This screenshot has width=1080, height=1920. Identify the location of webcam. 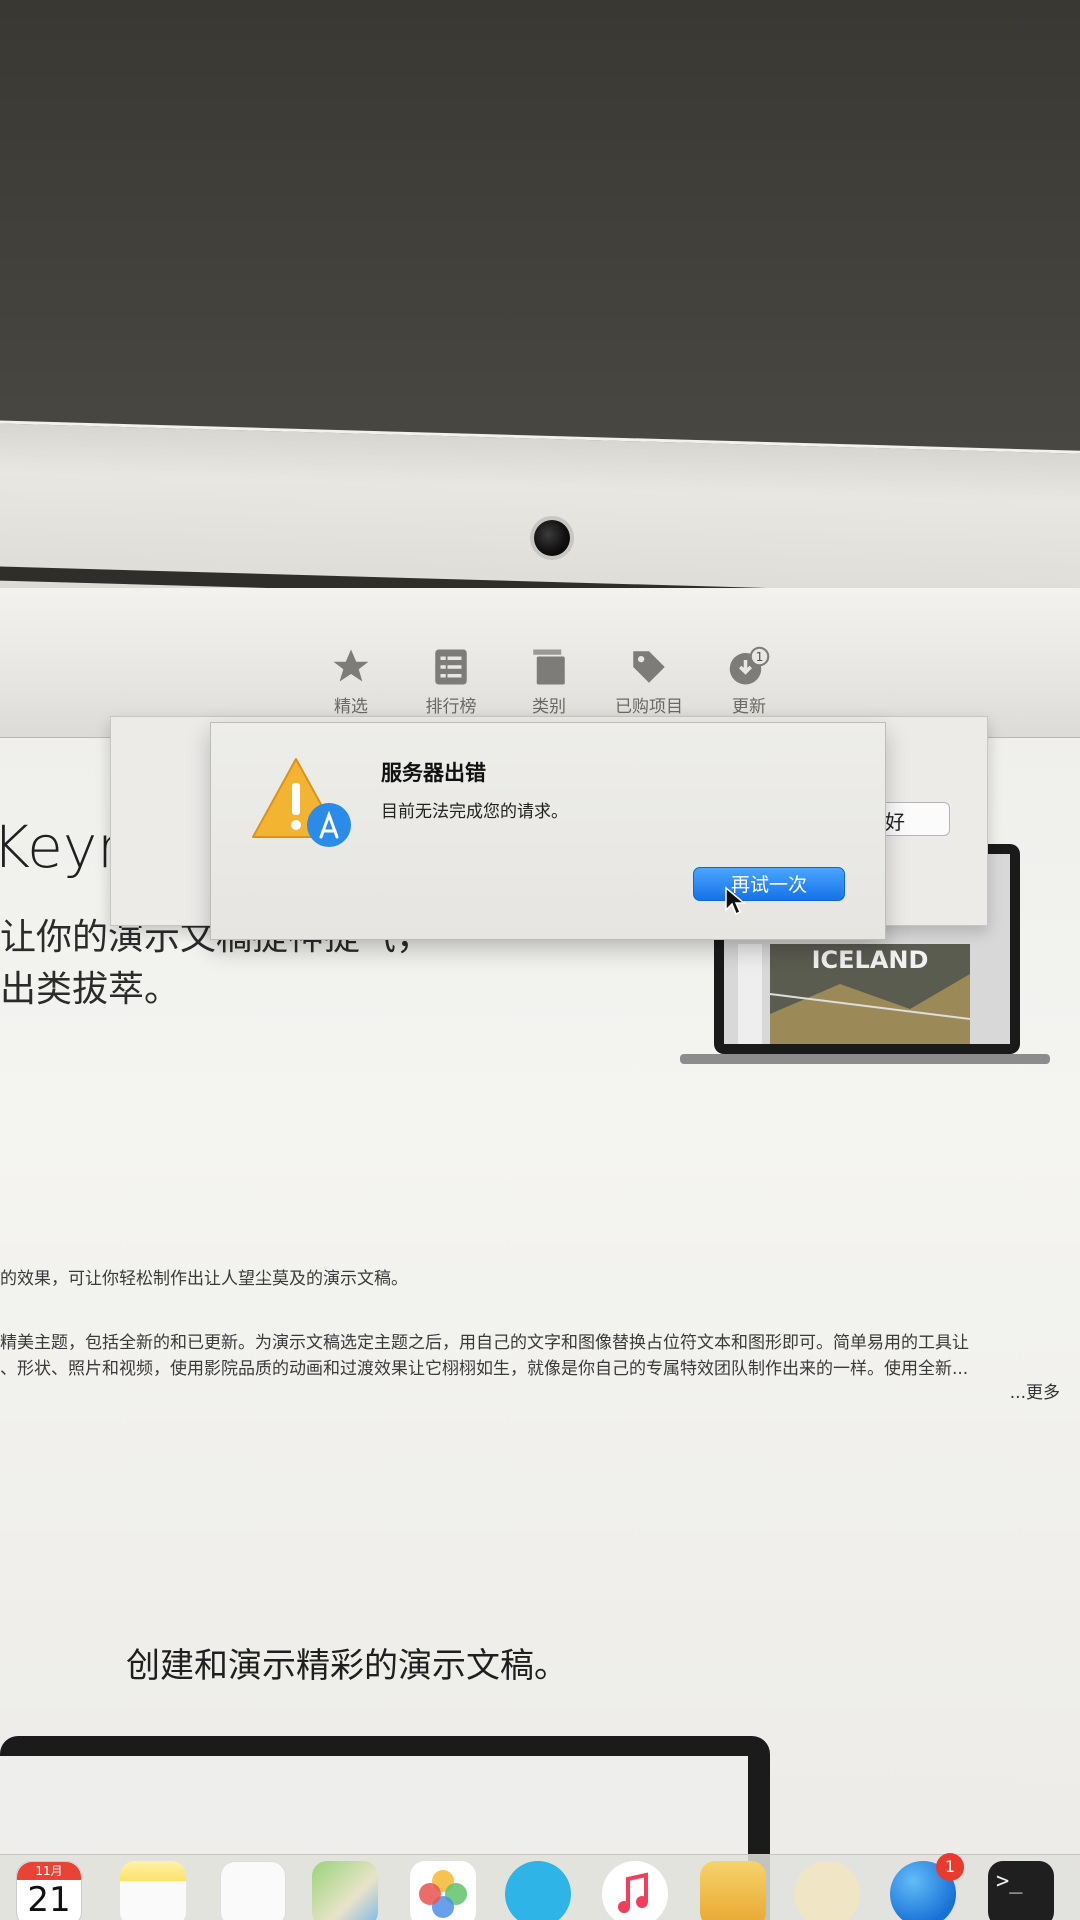
(552, 538).